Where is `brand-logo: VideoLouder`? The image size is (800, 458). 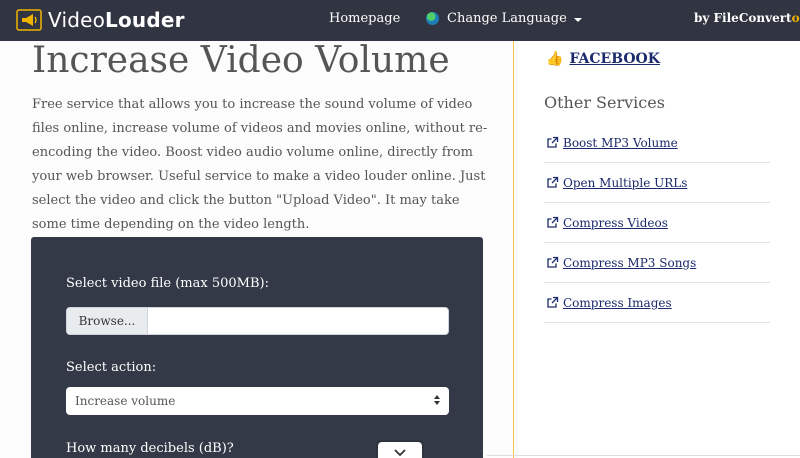
brand-logo: VideoLouder is located at coordinates (100, 20).